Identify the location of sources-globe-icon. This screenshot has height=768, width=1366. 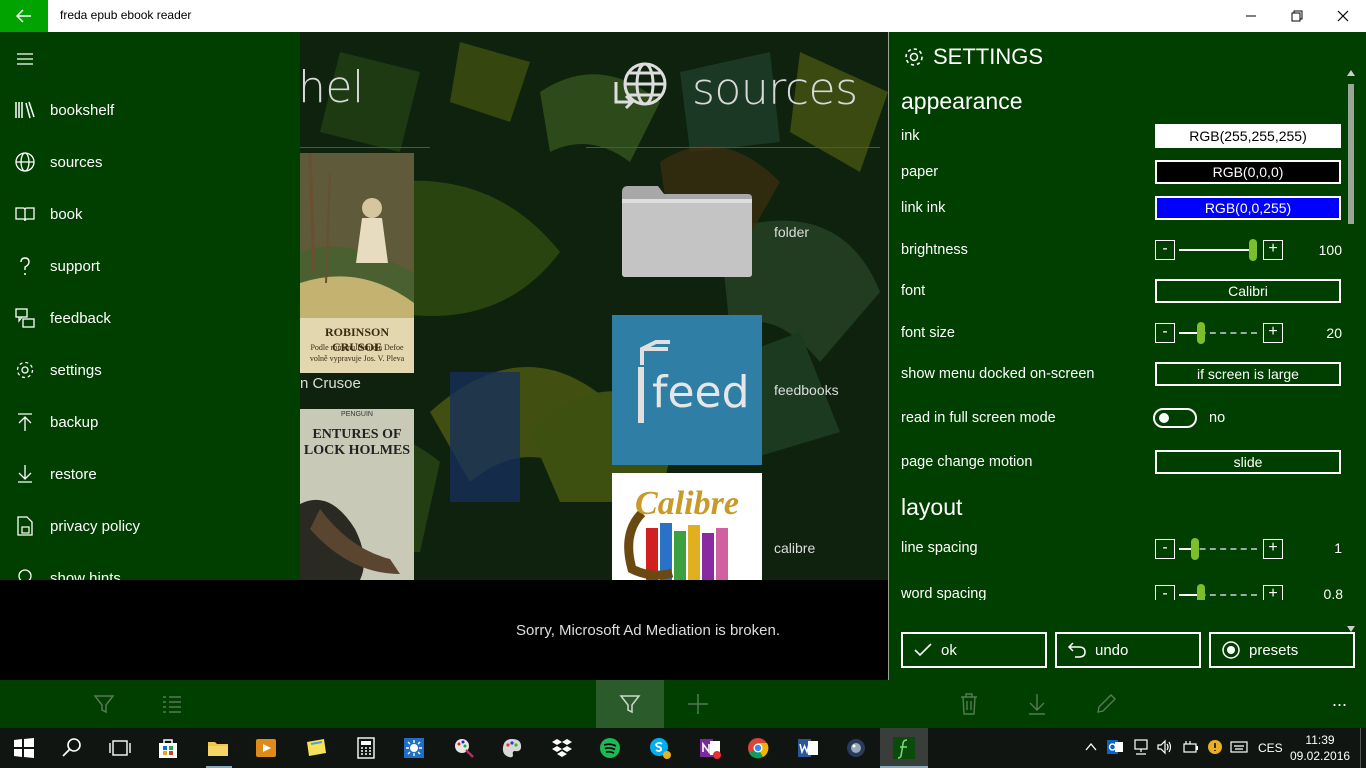
(640, 86).